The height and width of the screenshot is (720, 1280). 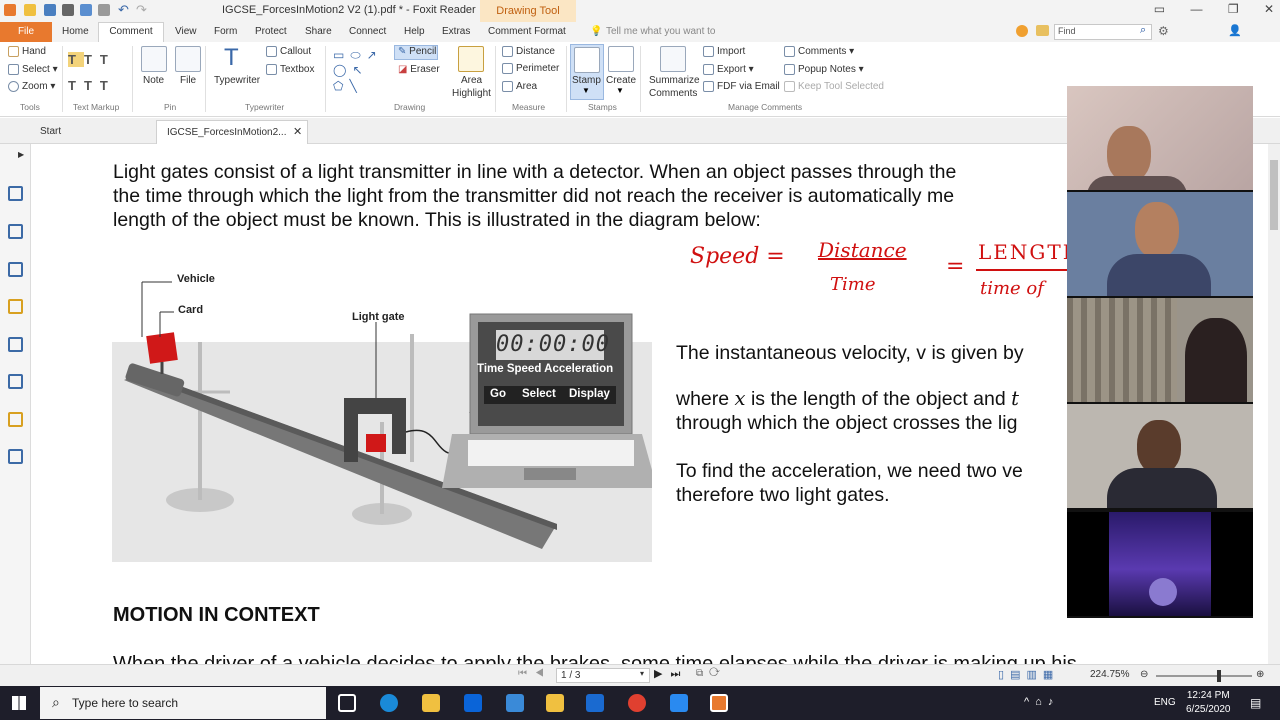 What do you see at coordinates (419, 69) in the screenshot?
I see `eraser-button: ◪ Eraser` at bounding box center [419, 69].